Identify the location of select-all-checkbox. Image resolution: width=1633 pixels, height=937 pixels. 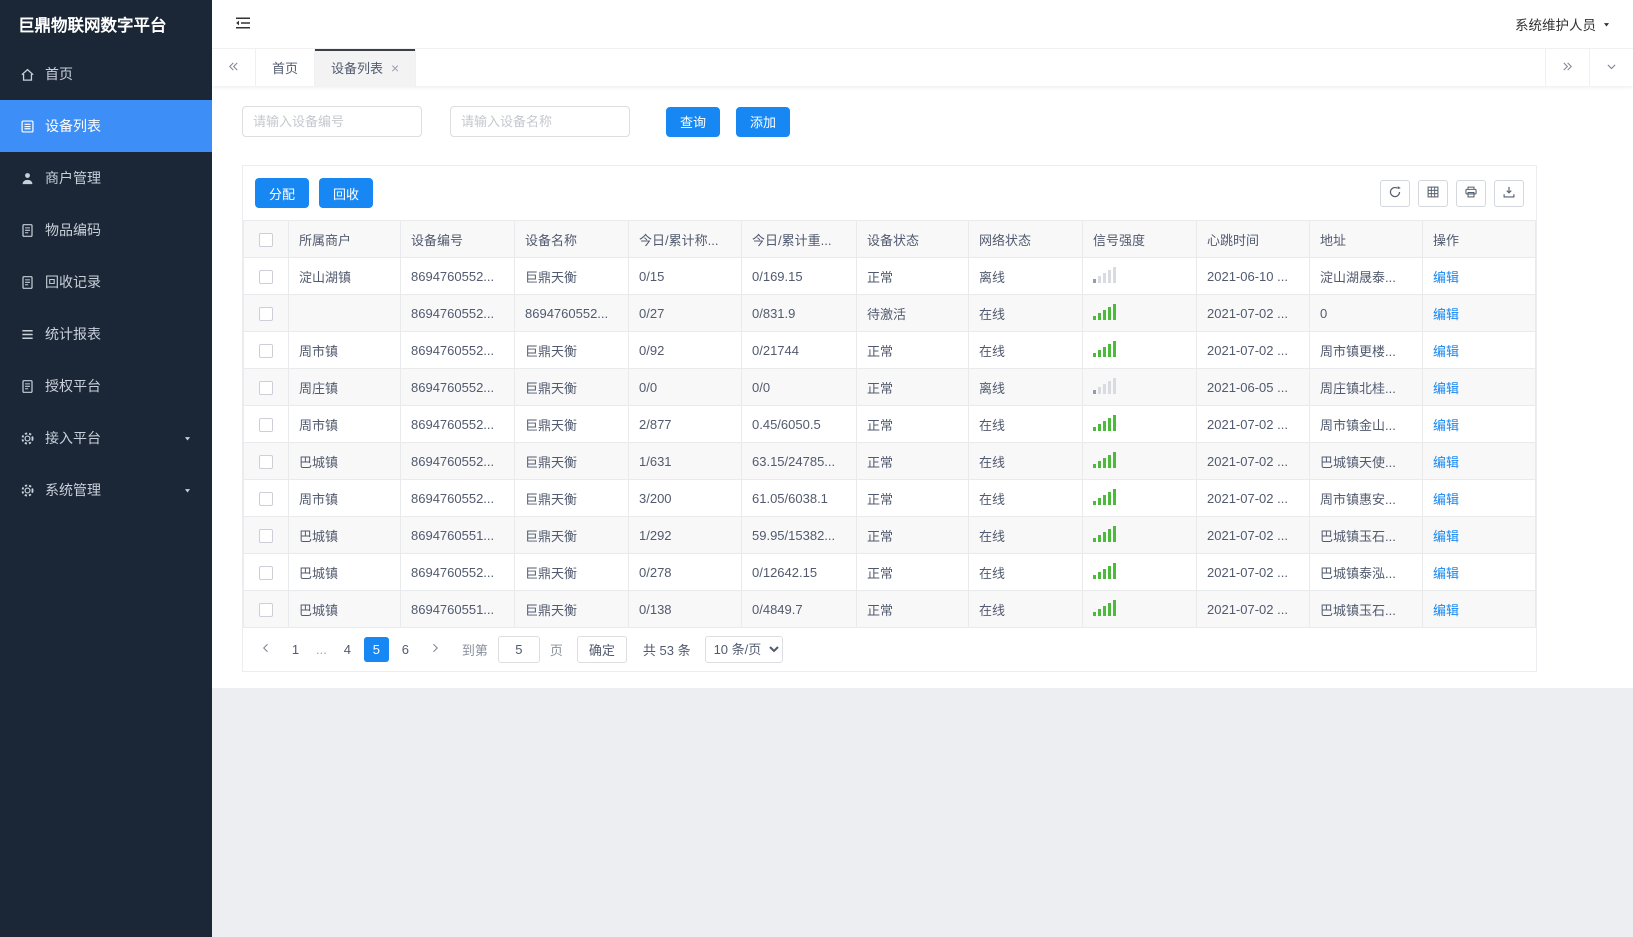
(266, 239).